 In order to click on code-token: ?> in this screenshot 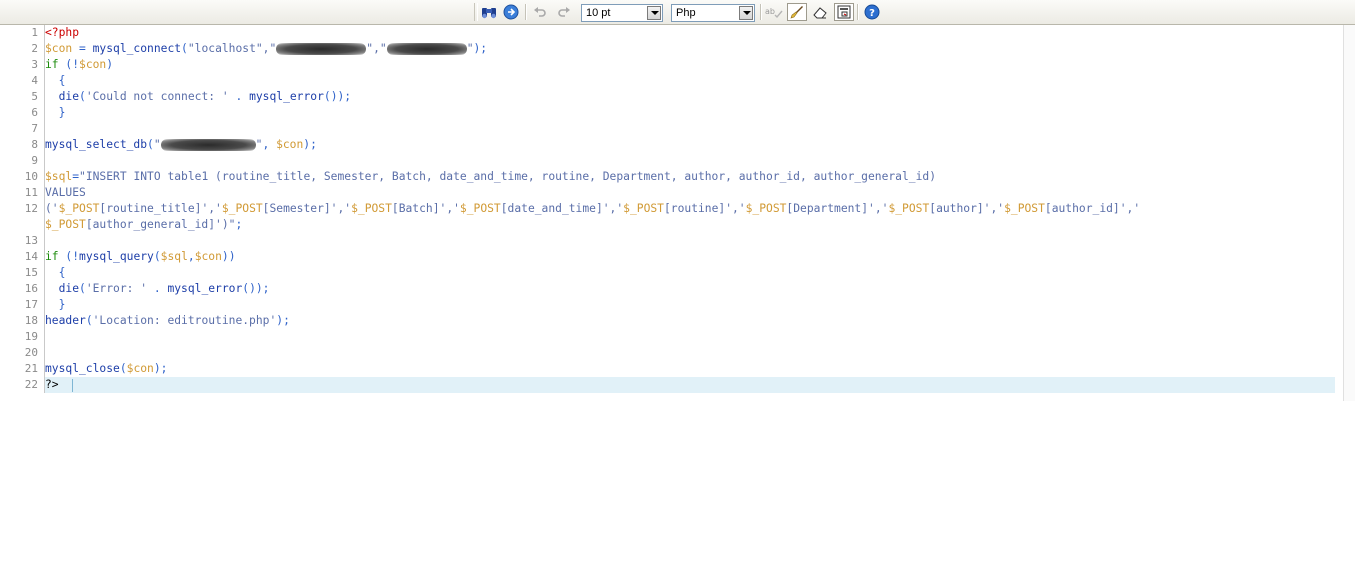, I will do `click(52, 384)`.